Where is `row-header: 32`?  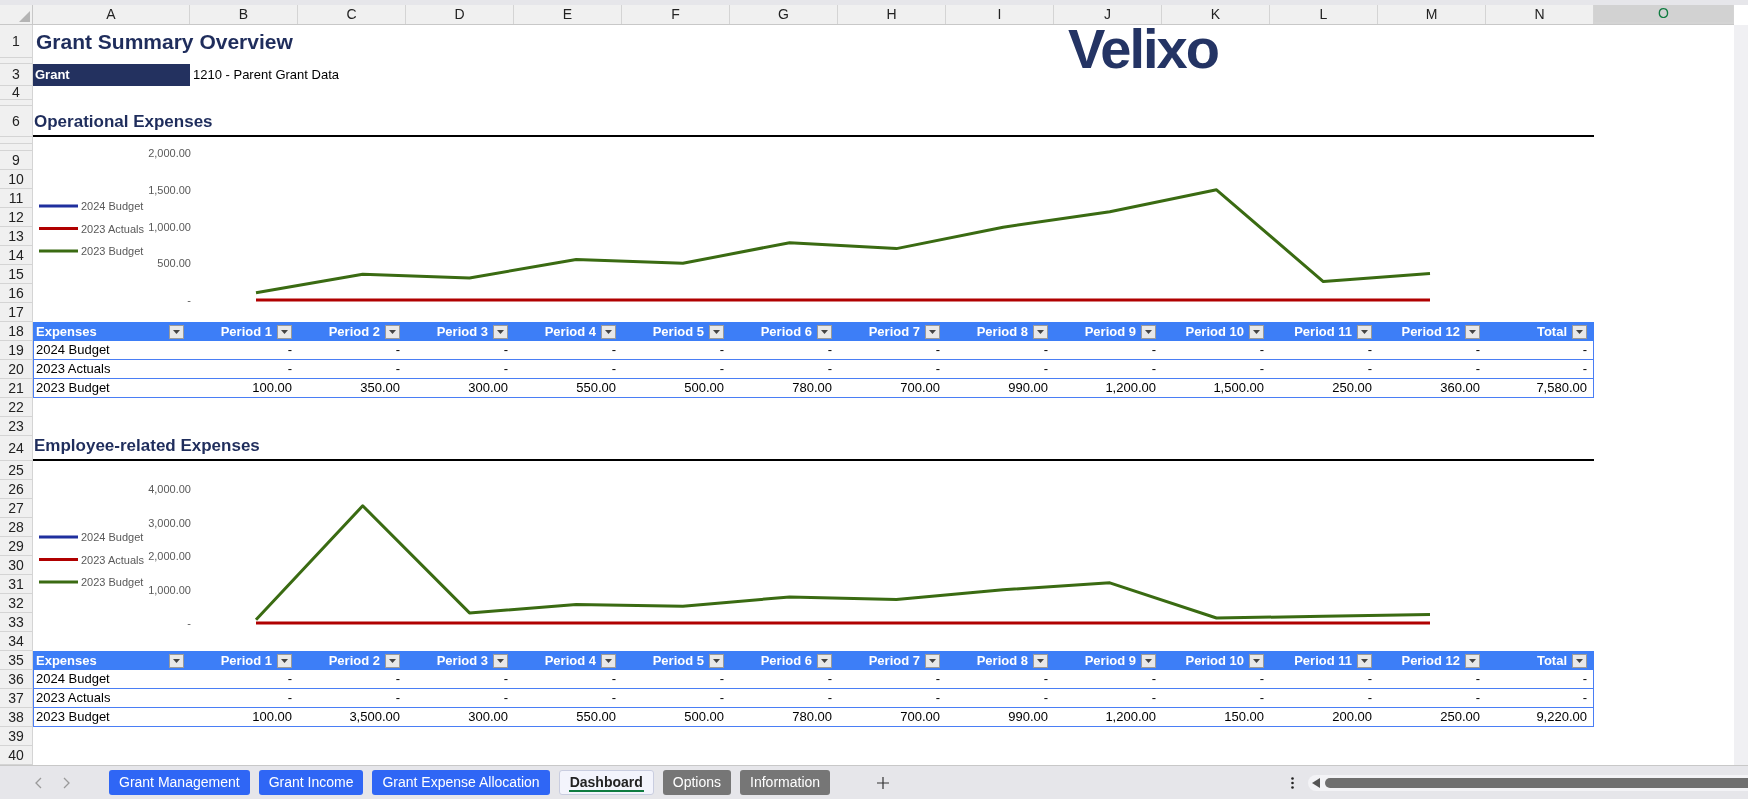
row-header: 32 is located at coordinates (16, 603).